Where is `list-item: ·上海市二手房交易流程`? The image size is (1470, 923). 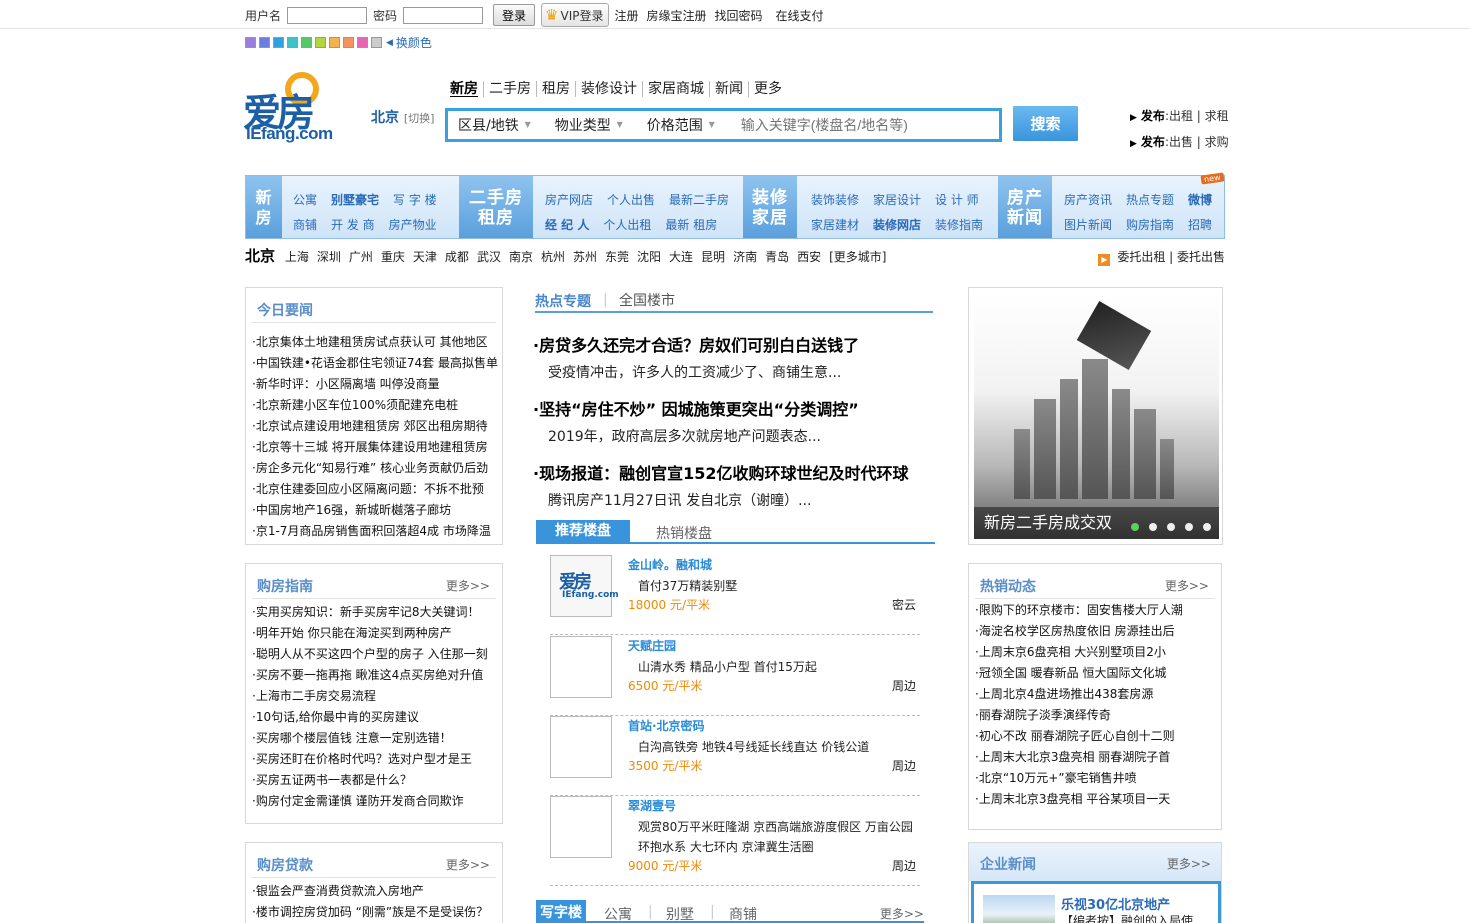
list-item: ·上海市二手房交易流程 is located at coordinates (370, 696).